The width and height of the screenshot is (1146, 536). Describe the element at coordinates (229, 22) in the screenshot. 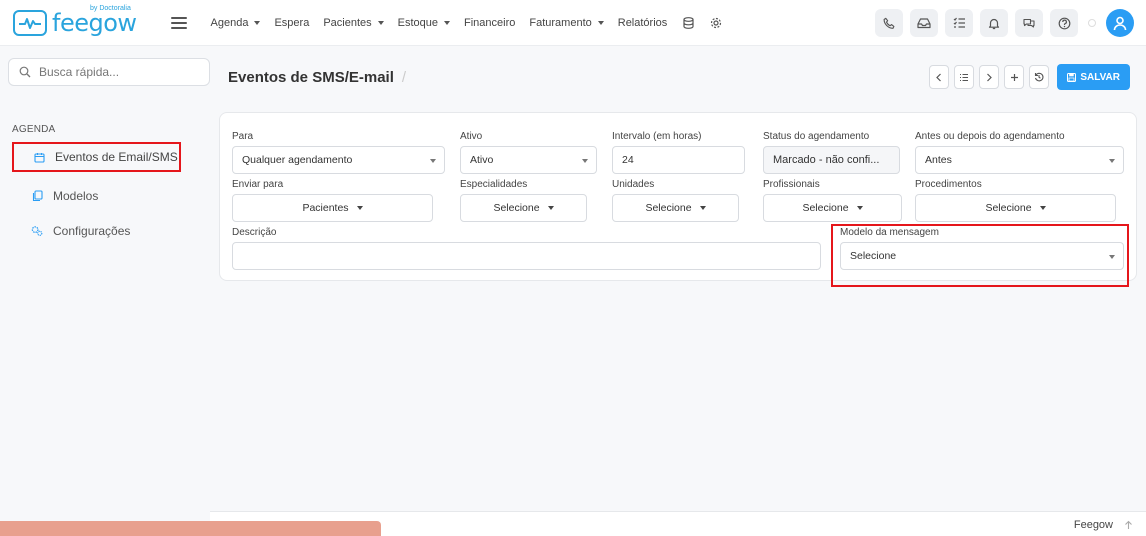

I see `nav-agenda-label: Agenda` at that location.